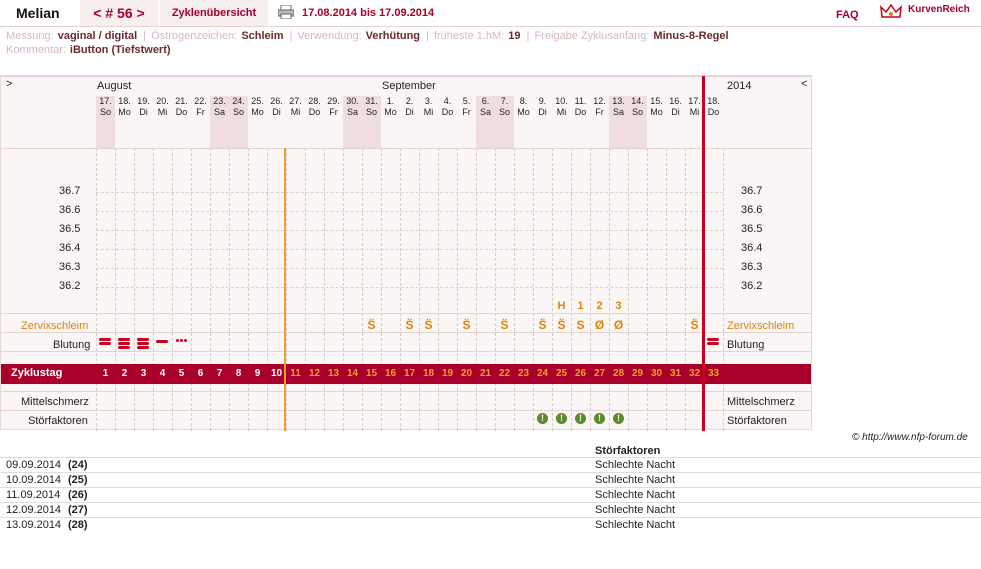  What do you see at coordinates (428, 373) in the screenshot?
I see `cycle-day-number: 18` at bounding box center [428, 373].